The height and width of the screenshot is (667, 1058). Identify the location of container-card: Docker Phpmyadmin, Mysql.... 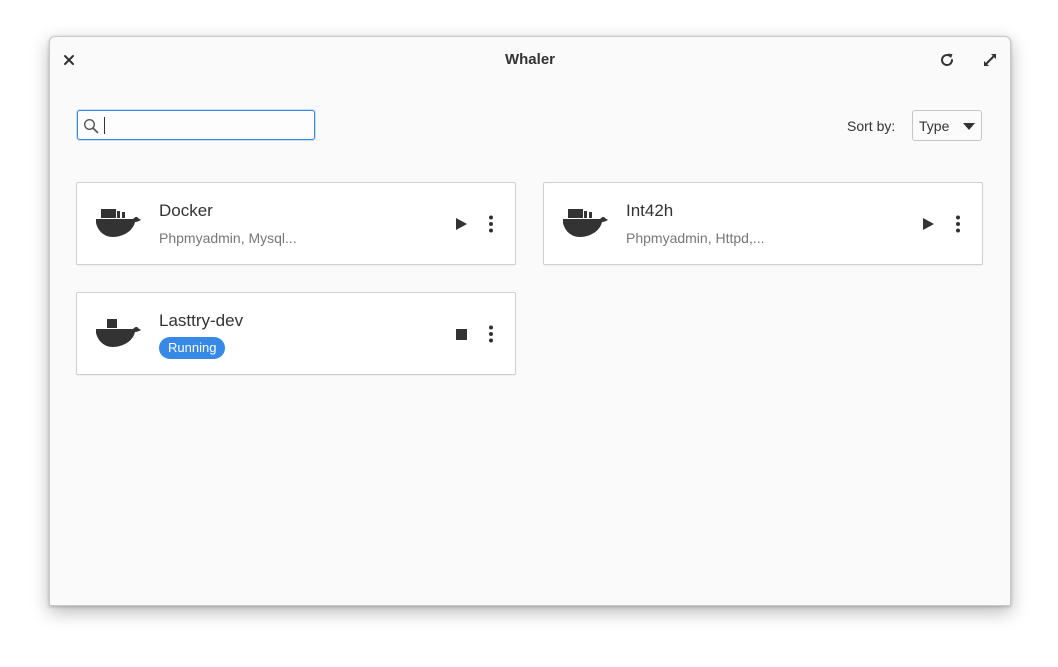
(296, 223).